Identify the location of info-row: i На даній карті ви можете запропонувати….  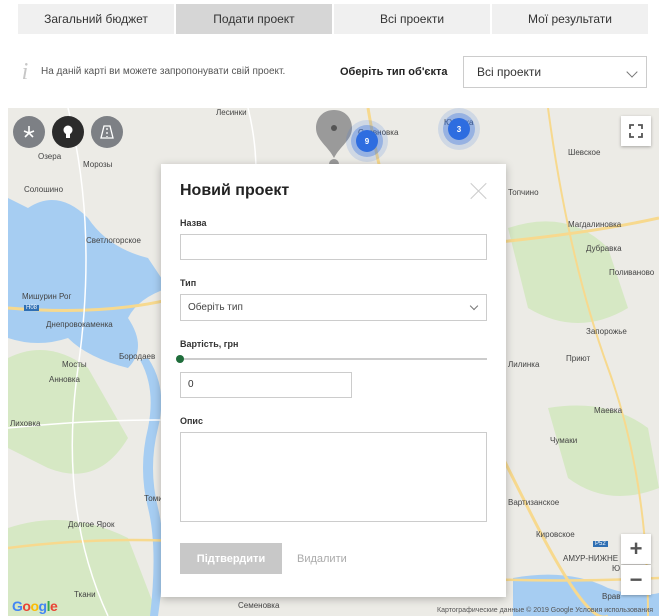
(333, 72).